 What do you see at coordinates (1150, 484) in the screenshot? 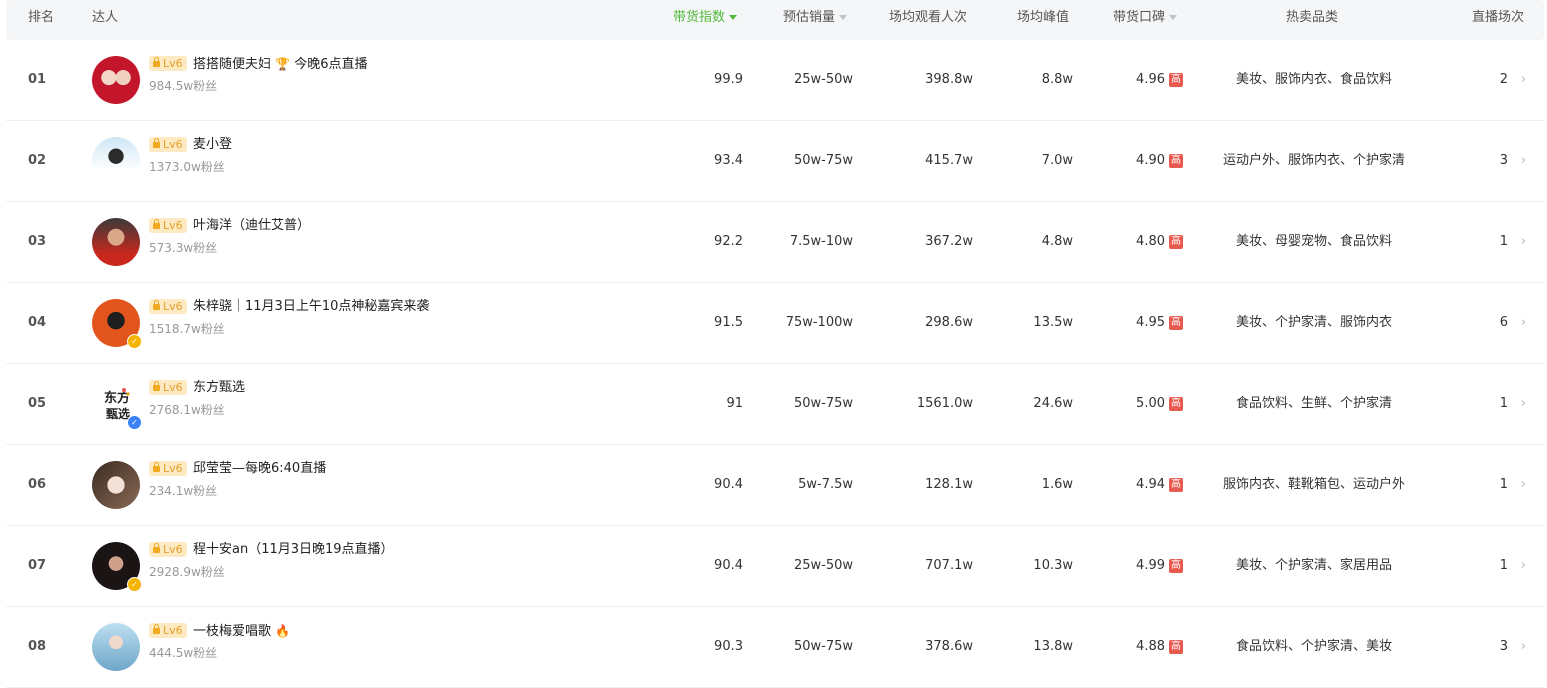
I see `rating-value: 4.94` at bounding box center [1150, 484].